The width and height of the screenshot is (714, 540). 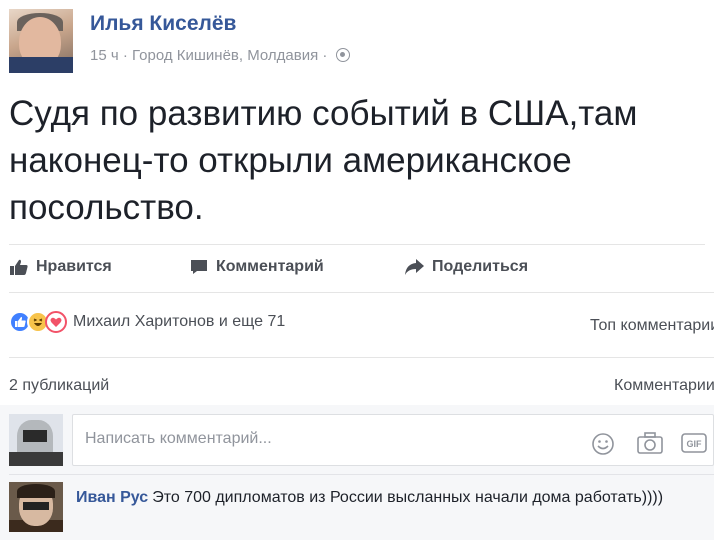 I want to click on like-label: Нравится, so click(x=74, y=266).